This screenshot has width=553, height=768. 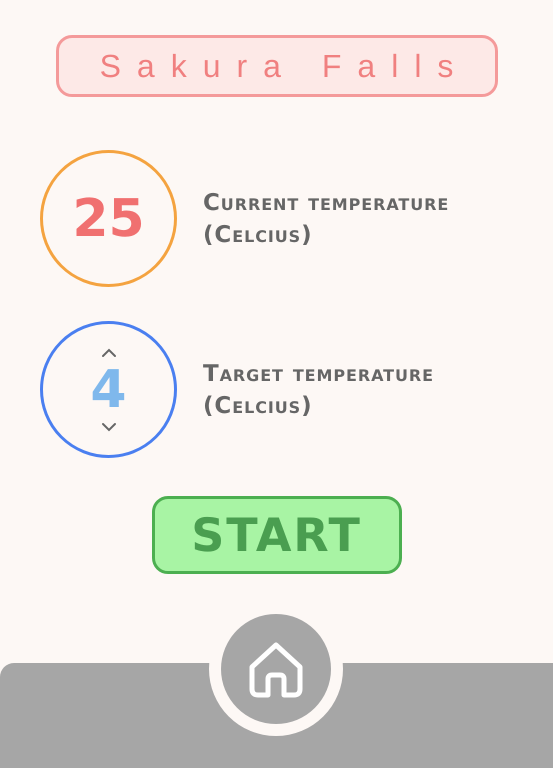 What do you see at coordinates (108, 218) in the screenshot?
I see `current-temperature-value: 25` at bounding box center [108, 218].